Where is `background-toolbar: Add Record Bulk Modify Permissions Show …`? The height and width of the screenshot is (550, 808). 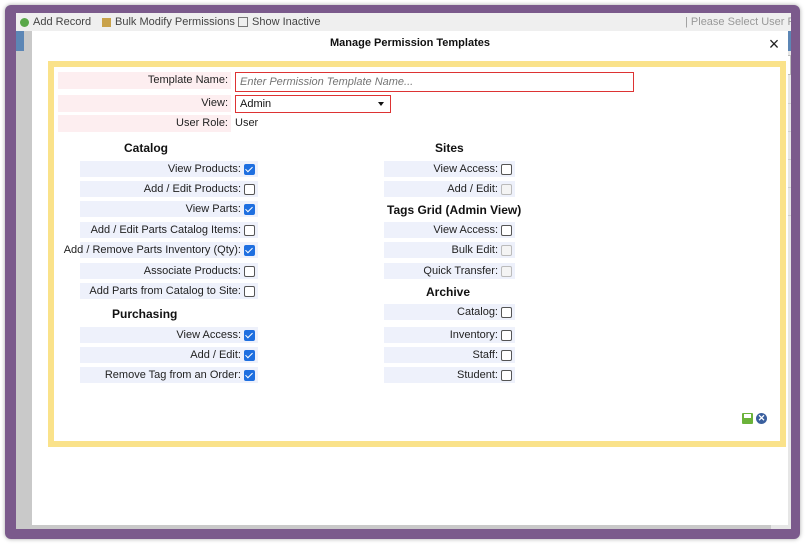
background-toolbar: Add Record Bulk Modify Permissions Show … is located at coordinates (403, 22).